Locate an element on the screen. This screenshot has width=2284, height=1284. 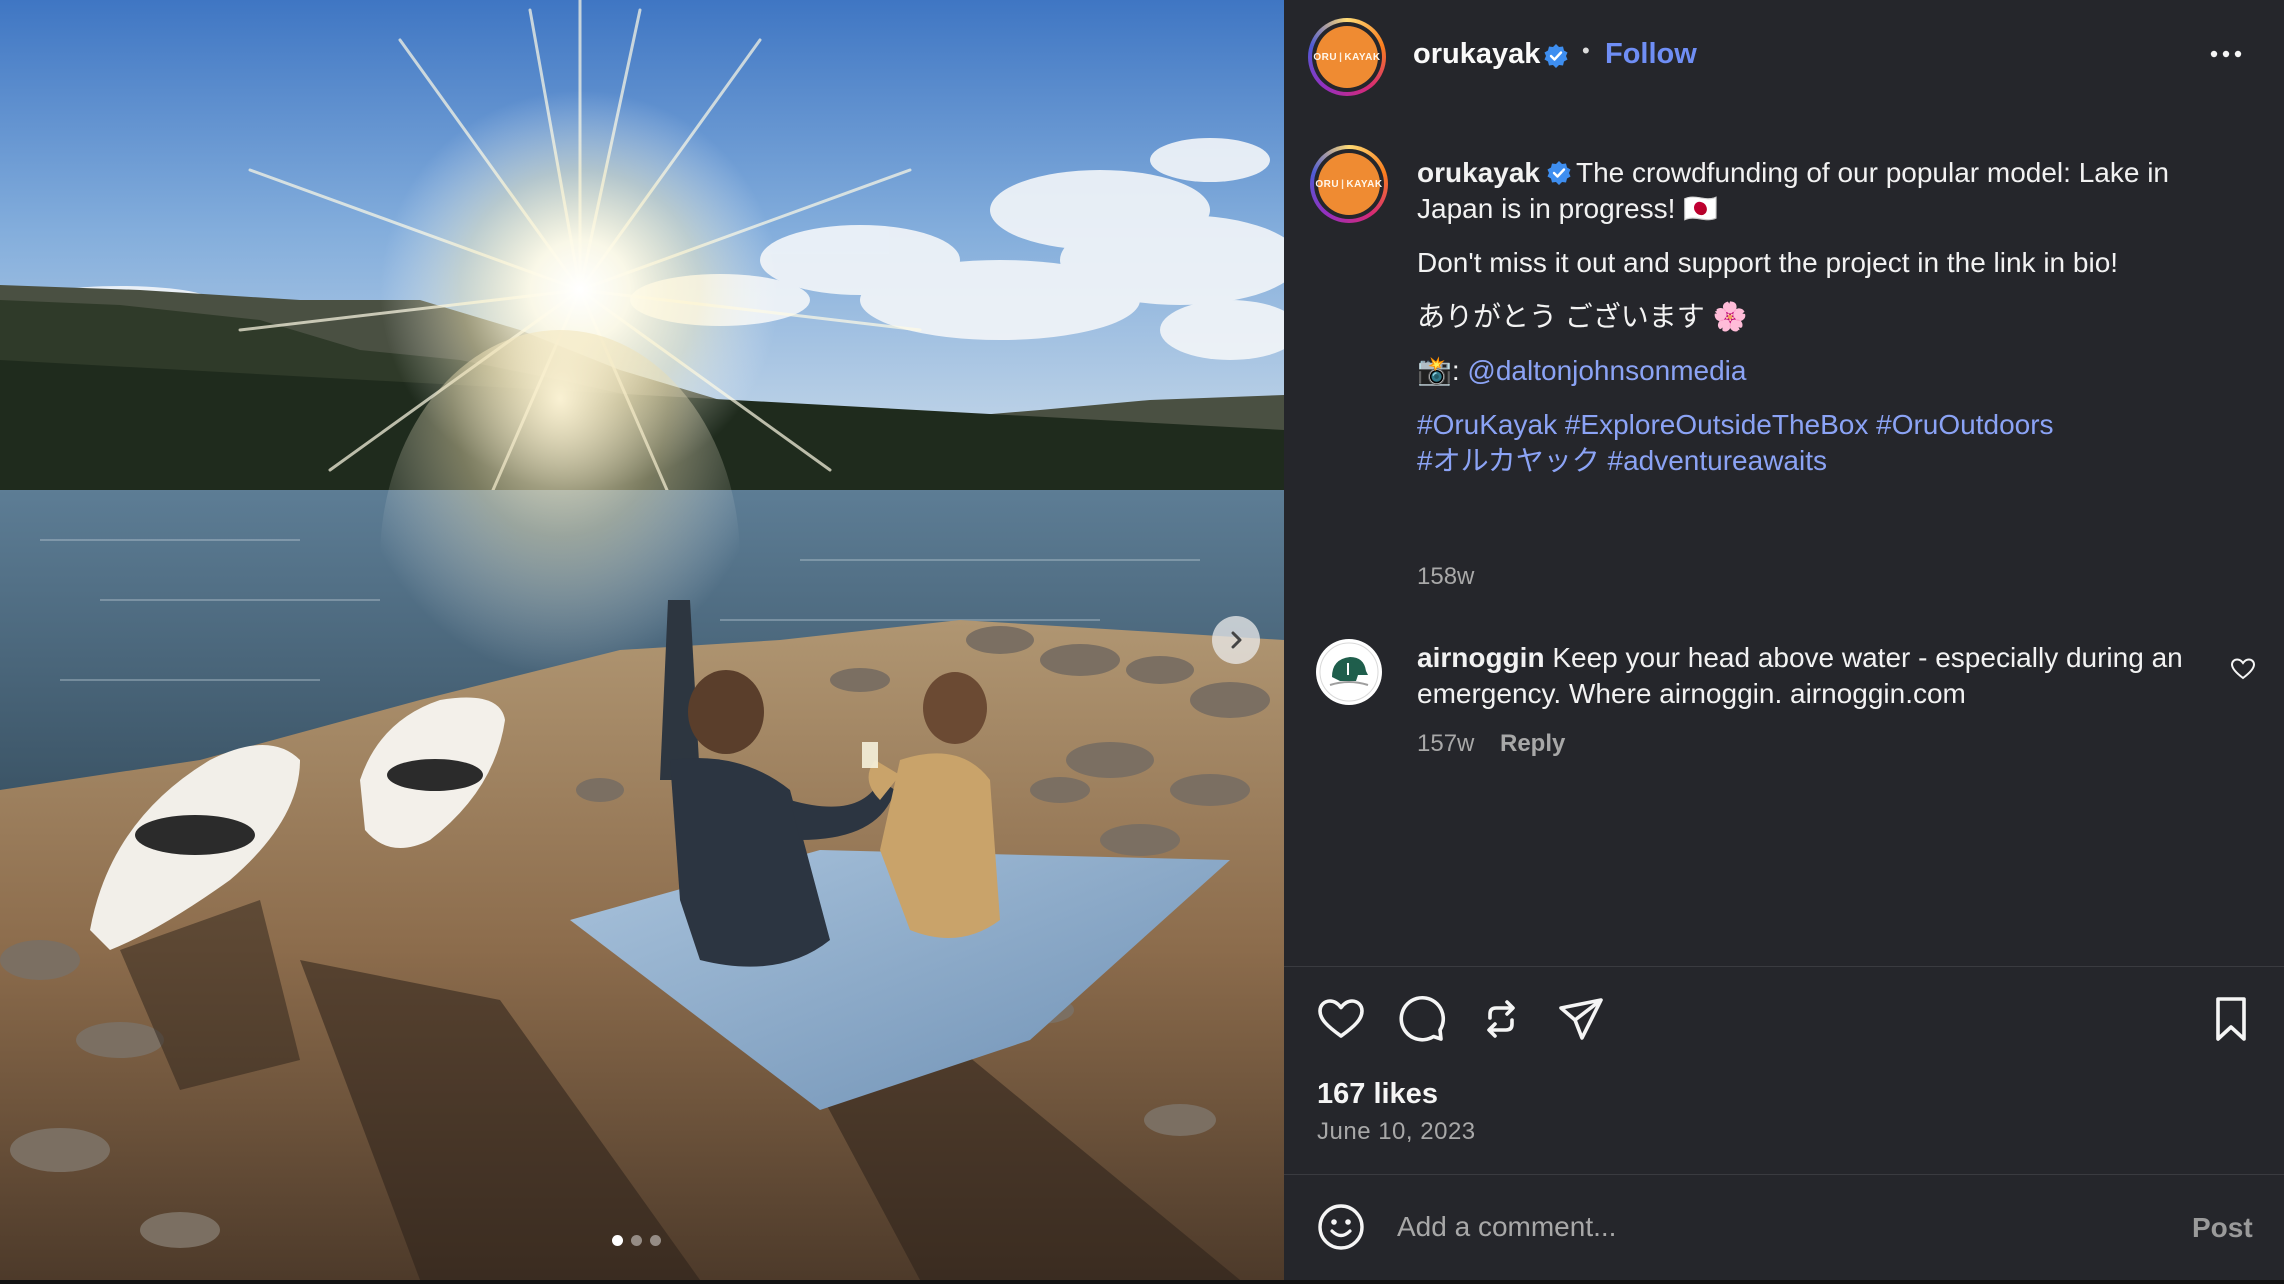
author-username: orukayak is located at coordinates (1476, 54).